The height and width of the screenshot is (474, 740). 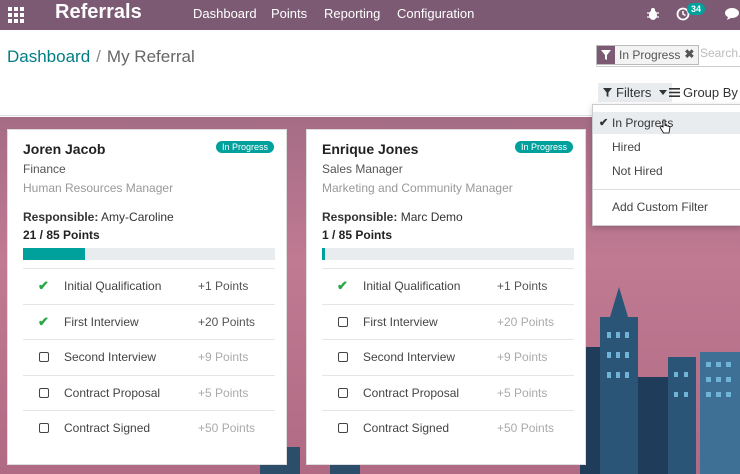 What do you see at coordinates (48, 56) in the screenshot?
I see `breadcrumb-dashboard-link: Dashboard` at bounding box center [48, 56].